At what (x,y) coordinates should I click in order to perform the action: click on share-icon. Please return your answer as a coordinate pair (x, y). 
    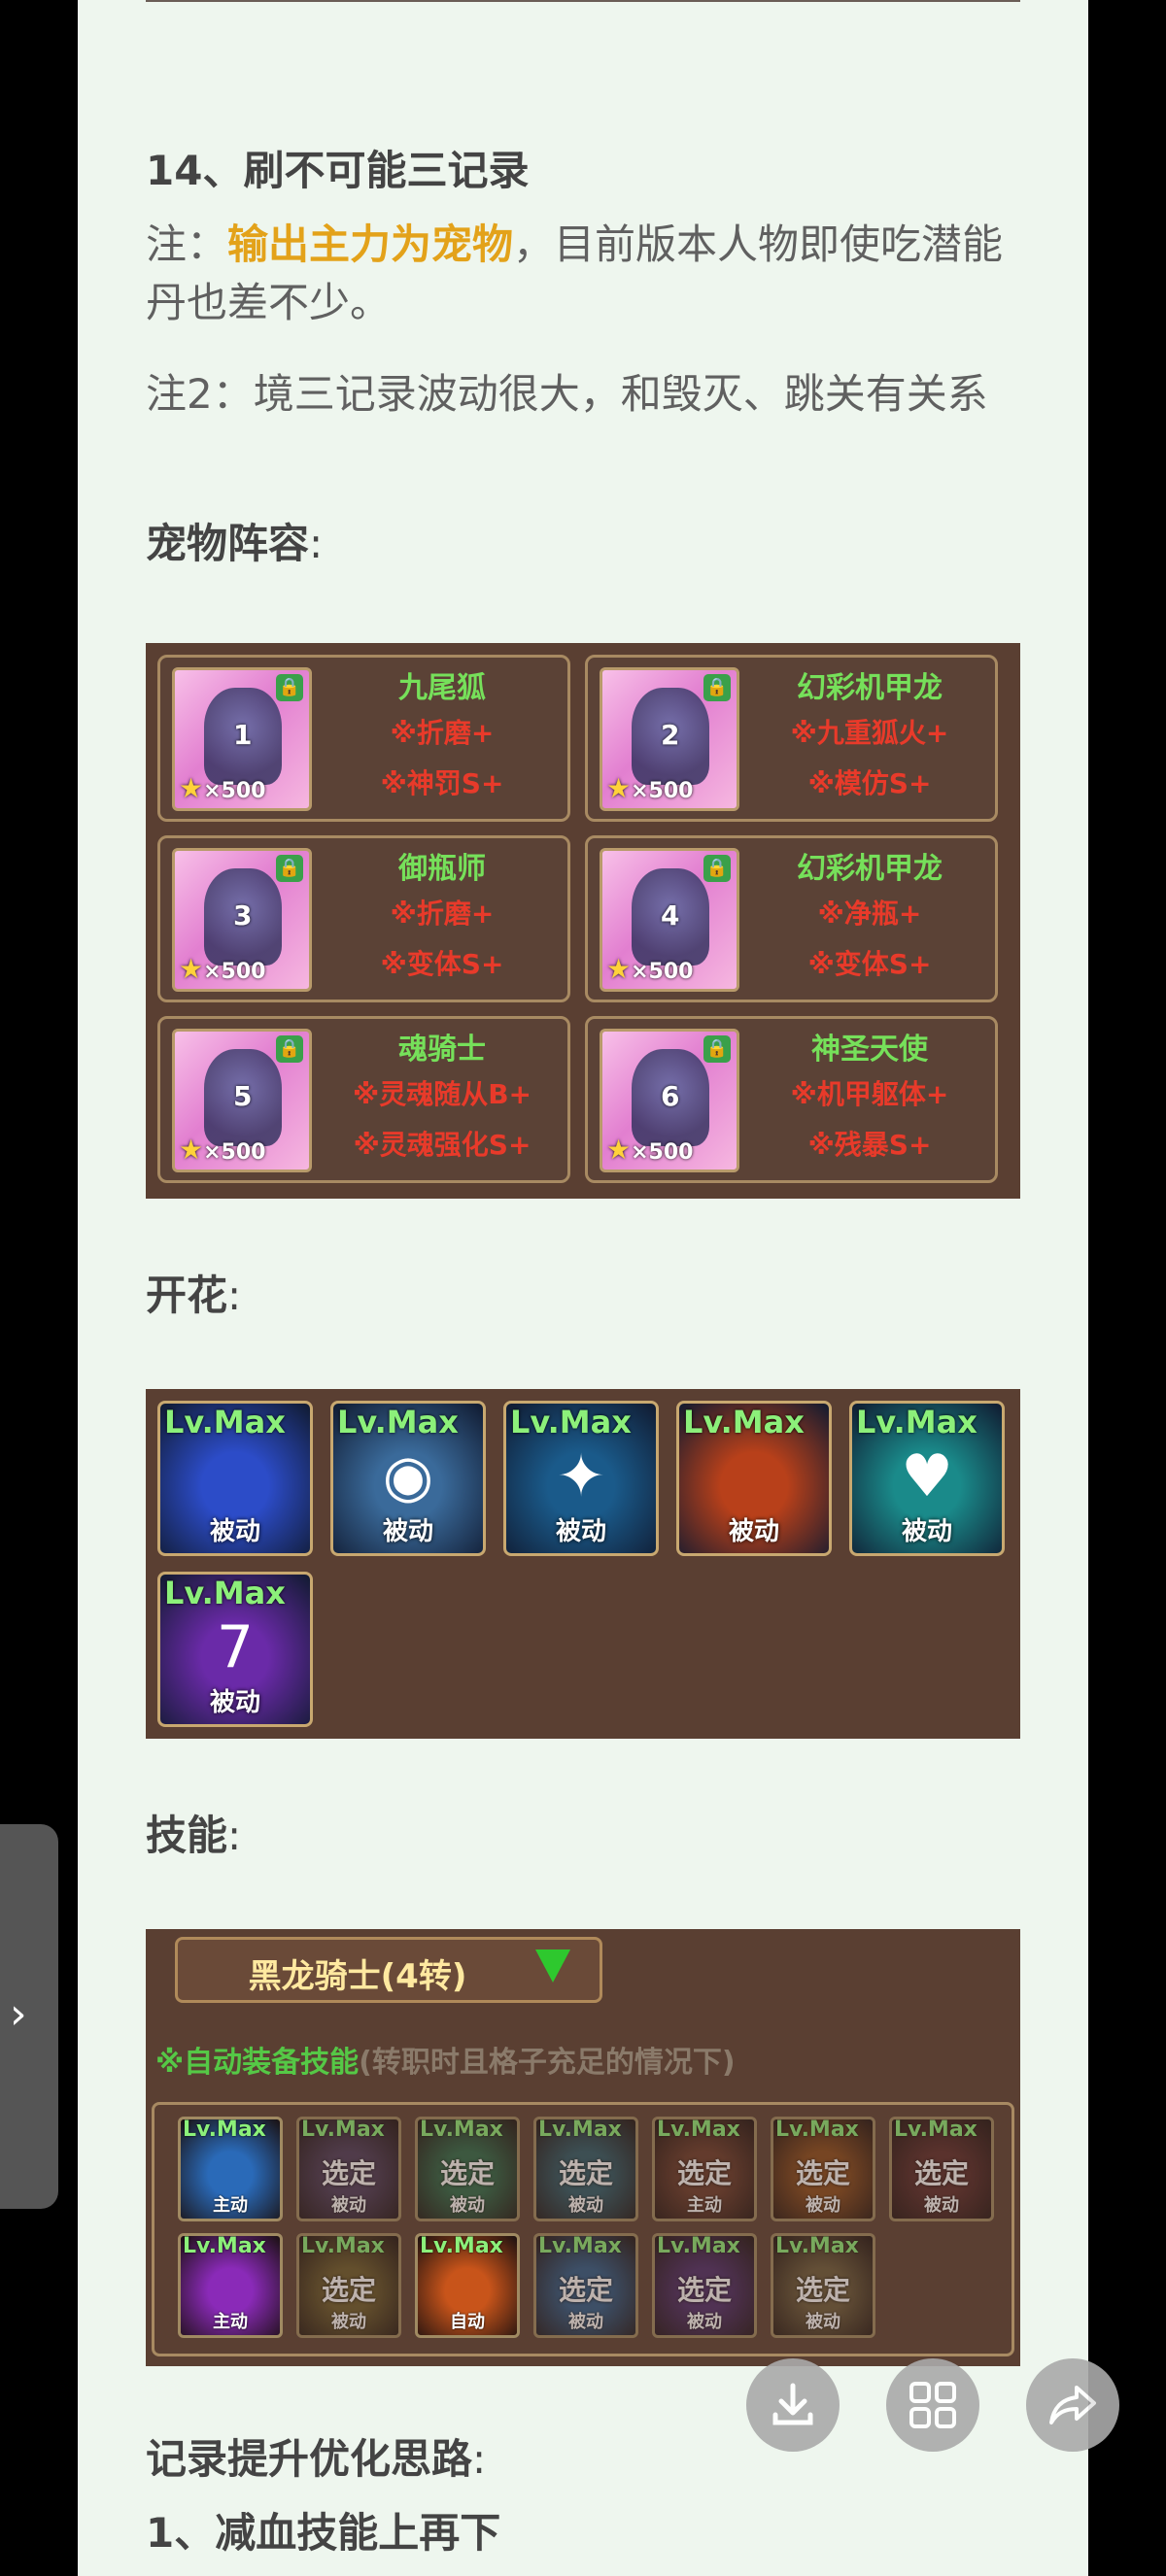
    Looking at the image, I should click on (1072, 2405).